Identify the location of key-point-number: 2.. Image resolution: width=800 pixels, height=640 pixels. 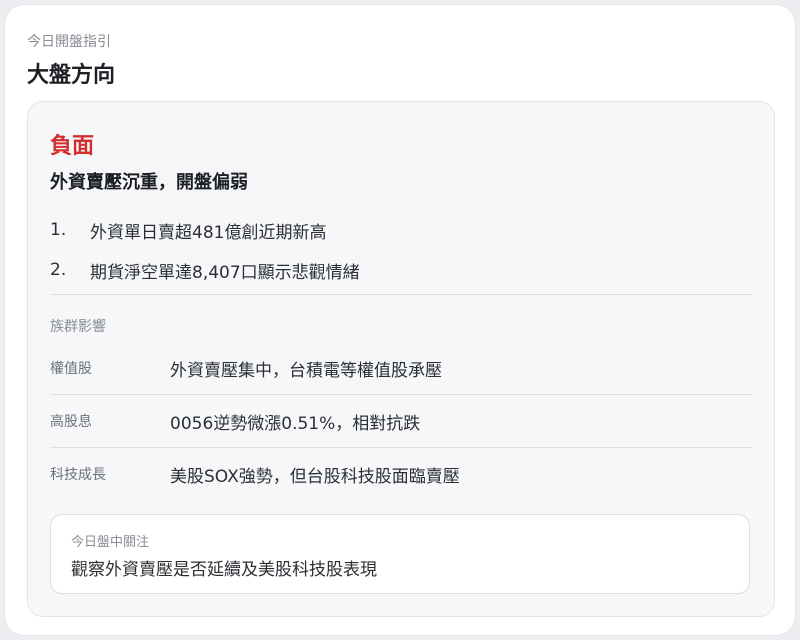
(58, 270).